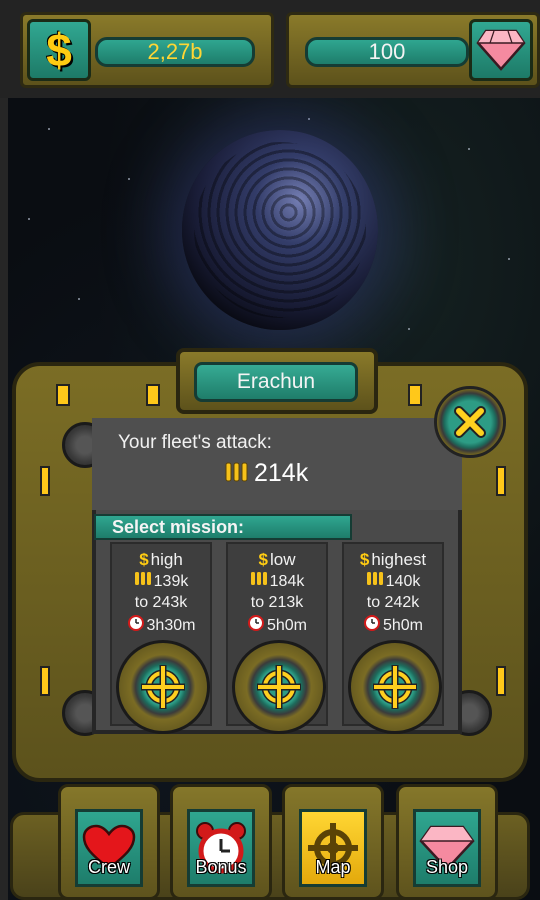  I want to click on gem-value: 100, so click(387, 52).